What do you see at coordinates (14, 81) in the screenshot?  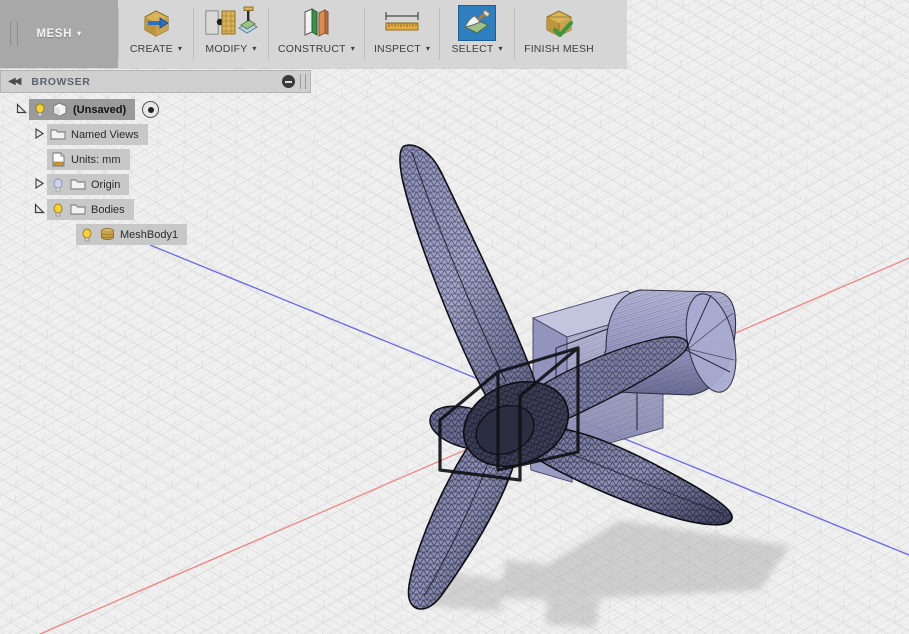 I see `collapse-panel-icon: ◀◀` at bounding box center [14, 81].